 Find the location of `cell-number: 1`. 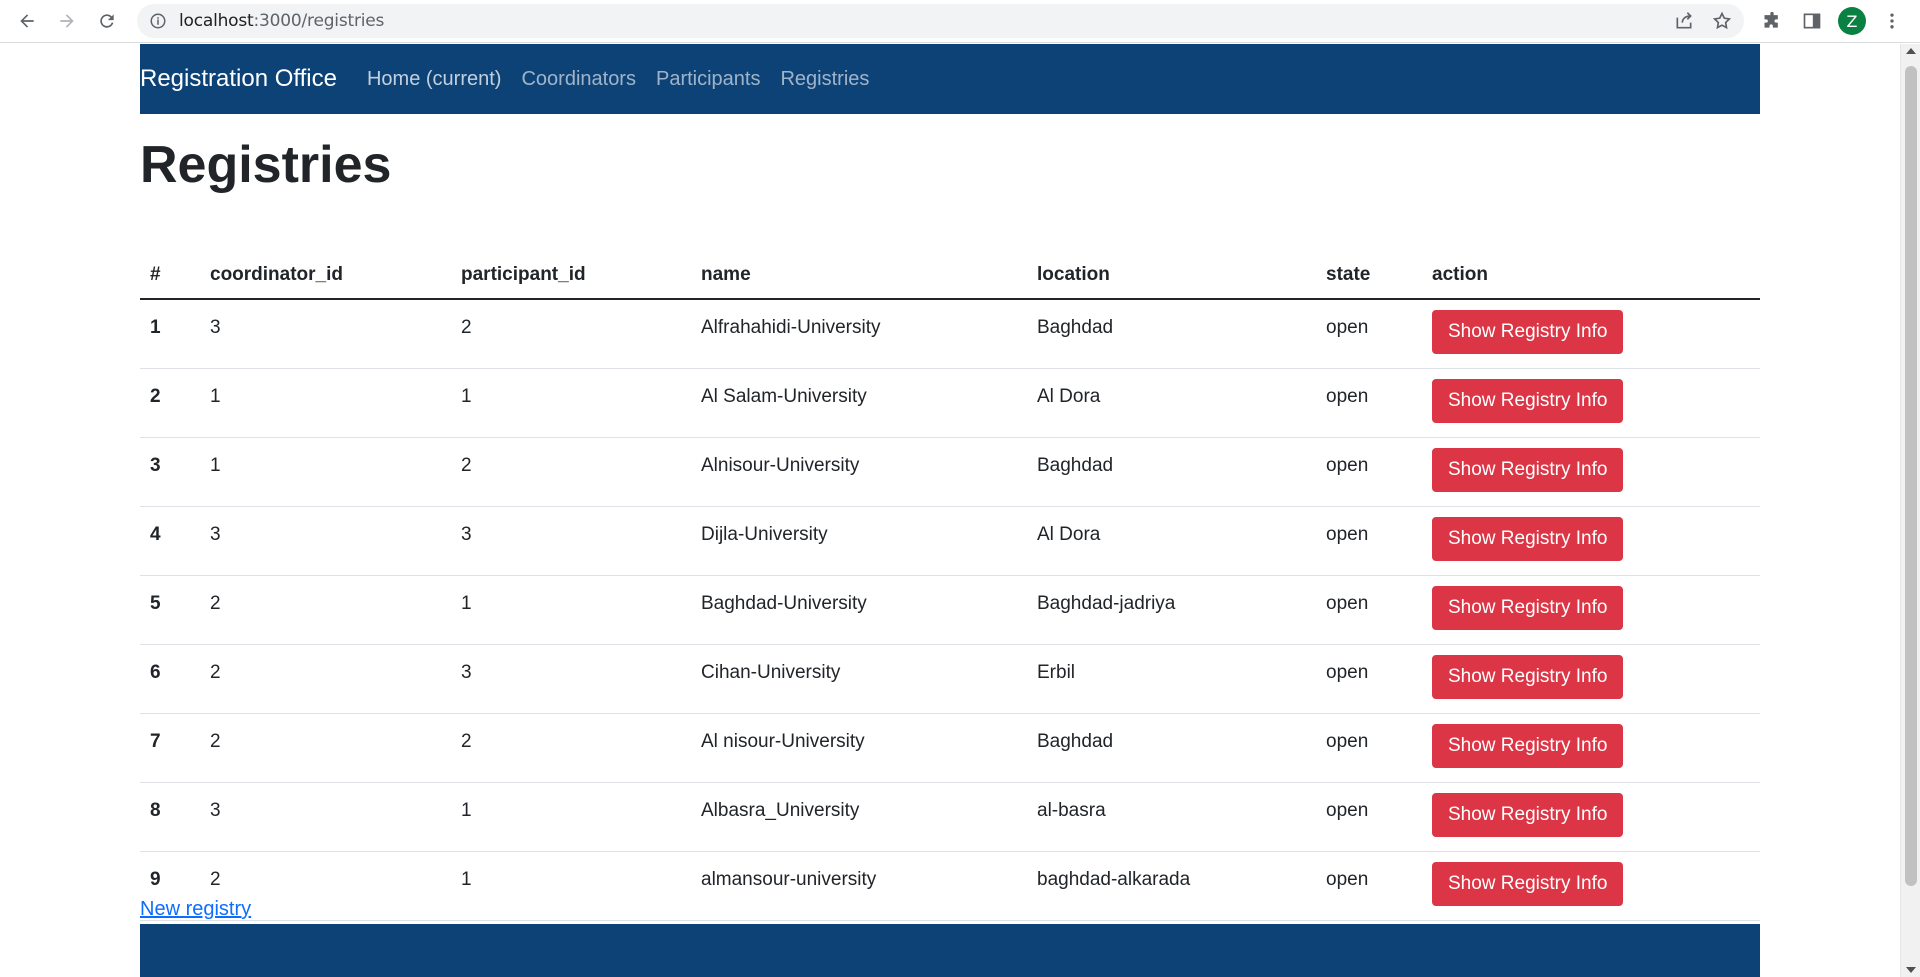

cell-number: 1 is located at coordinates (170, 334).